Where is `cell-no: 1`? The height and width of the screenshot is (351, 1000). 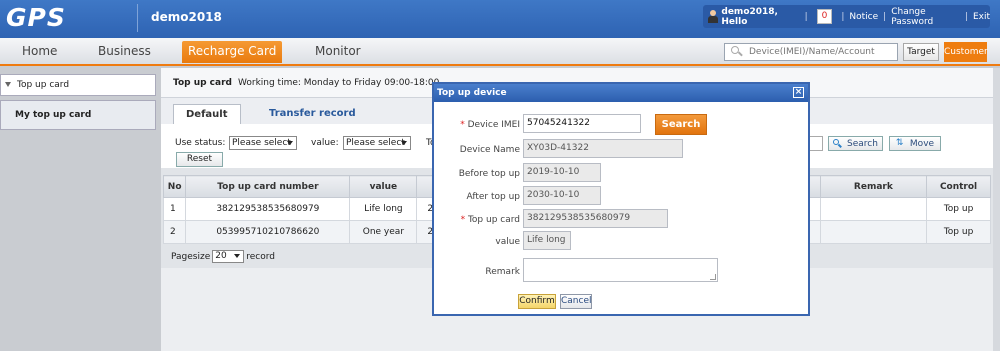
cell-no: 1 is located at coordinates (174, 209).